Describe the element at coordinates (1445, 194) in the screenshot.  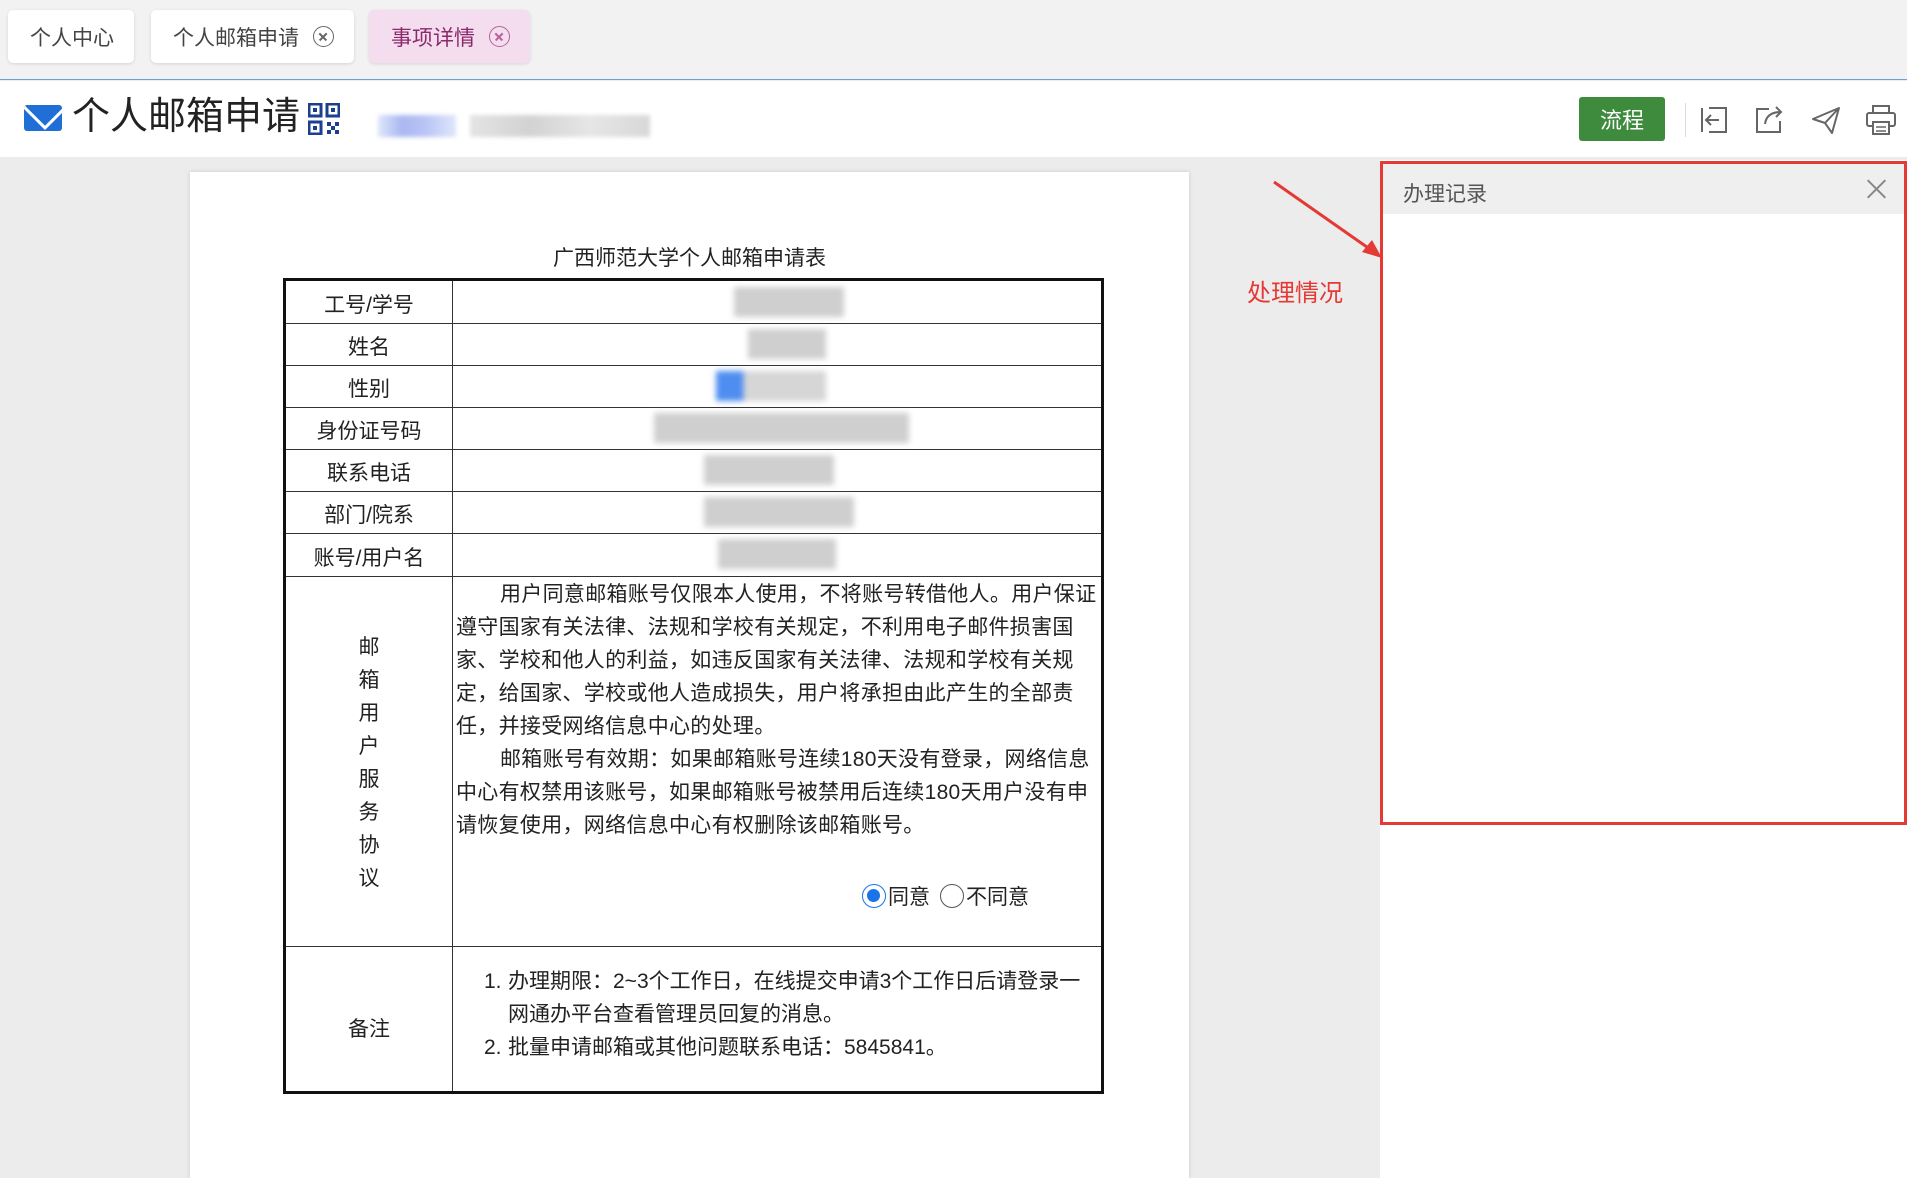
I see `record-panel-title: 办理记录` at that location.